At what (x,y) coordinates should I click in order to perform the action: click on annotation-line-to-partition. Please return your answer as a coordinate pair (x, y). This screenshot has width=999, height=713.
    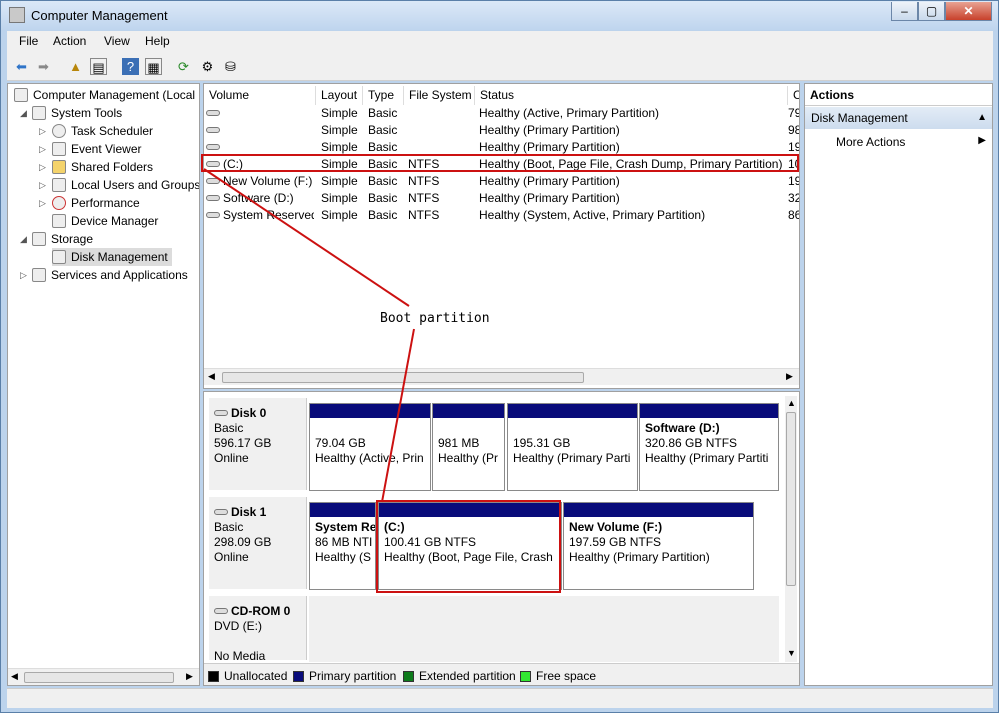
    Looking at the image, I should click on (398, 415).